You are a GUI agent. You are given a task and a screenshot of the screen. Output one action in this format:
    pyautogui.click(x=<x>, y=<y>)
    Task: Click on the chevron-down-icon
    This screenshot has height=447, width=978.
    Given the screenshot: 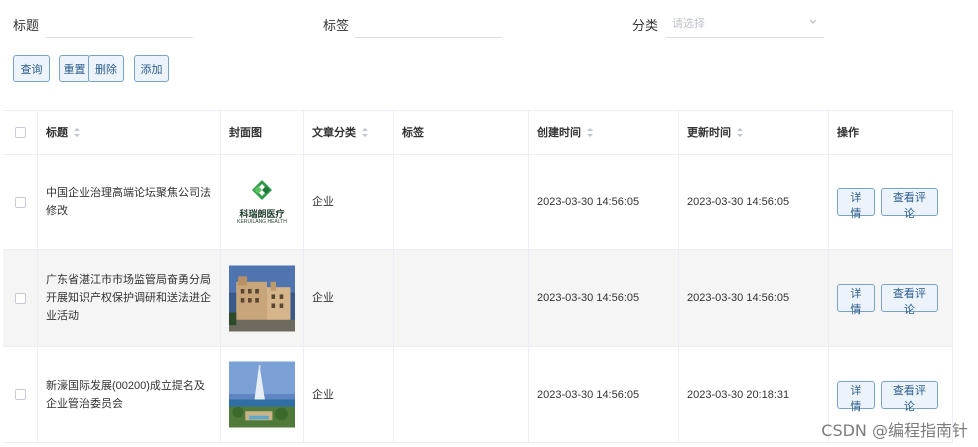 What is the action you would take?
    pyautogui.click(x=813, y=21)
    